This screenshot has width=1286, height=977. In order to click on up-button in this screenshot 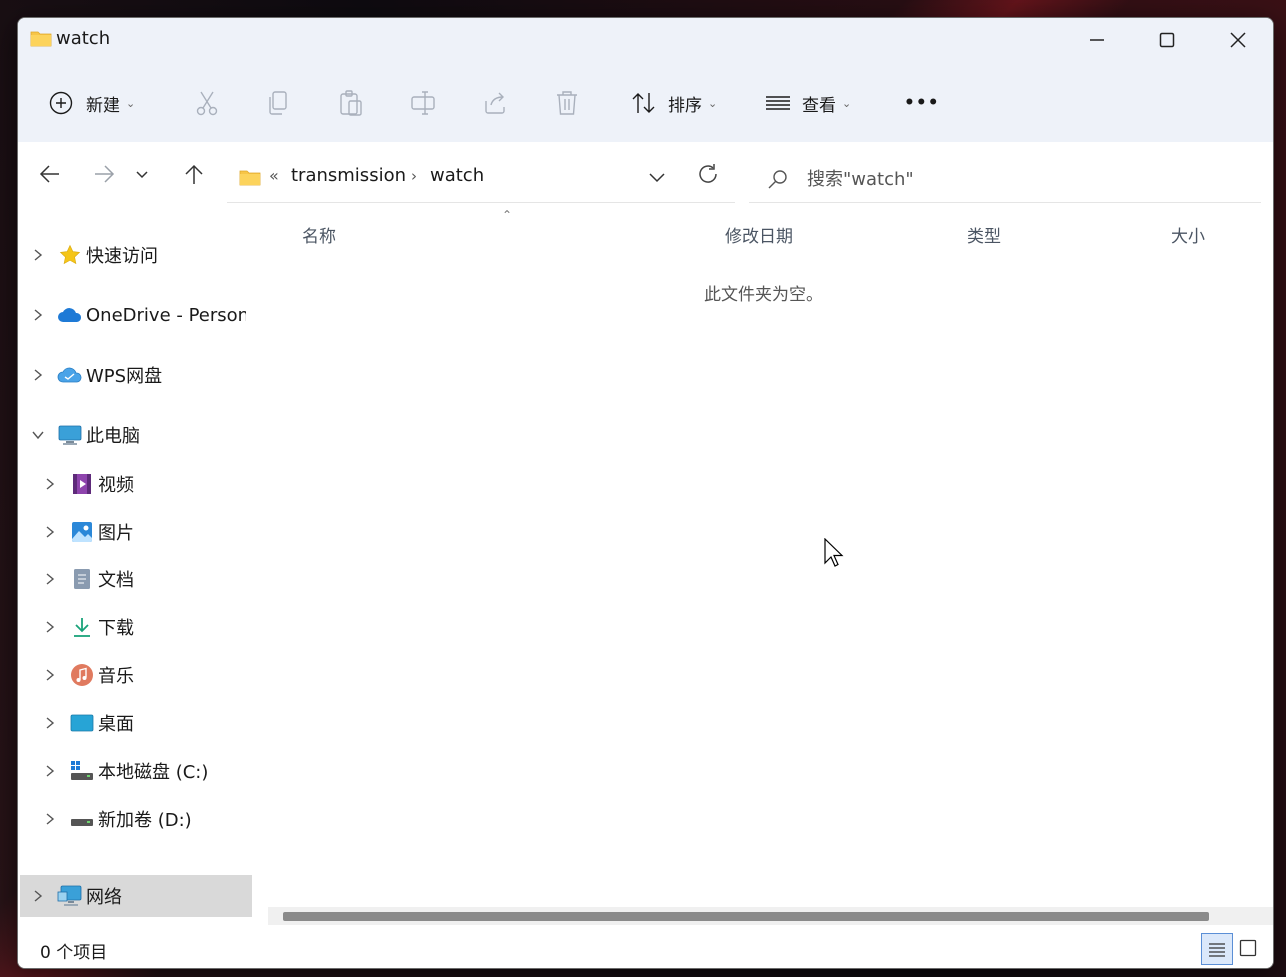, I will do `click(194, 174)`.